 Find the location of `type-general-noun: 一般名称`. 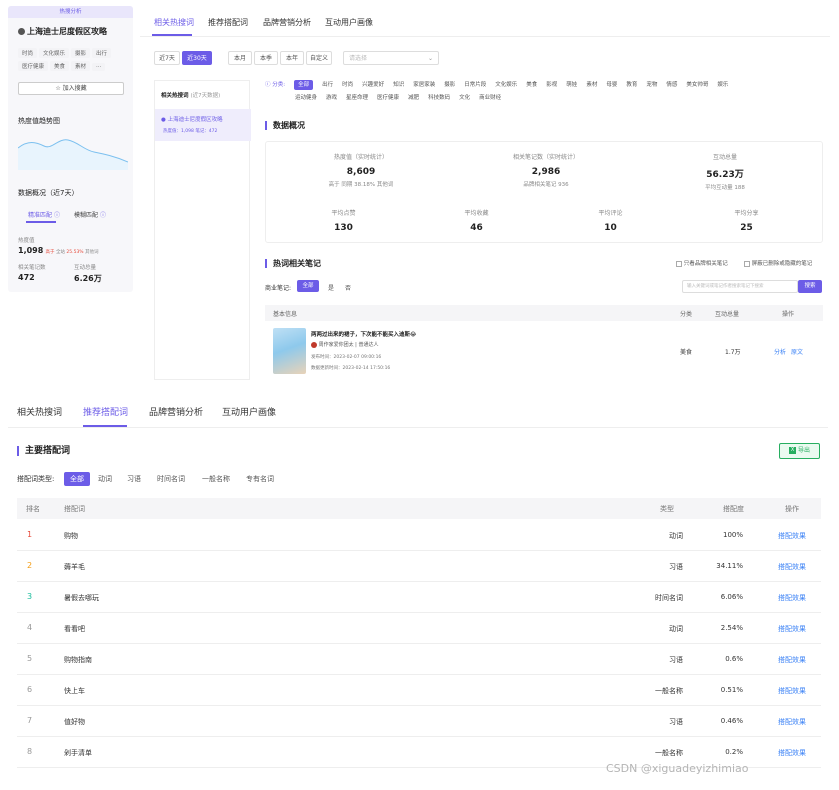

type-general-noun: 一般名称 is located at coordinates (216, 479).